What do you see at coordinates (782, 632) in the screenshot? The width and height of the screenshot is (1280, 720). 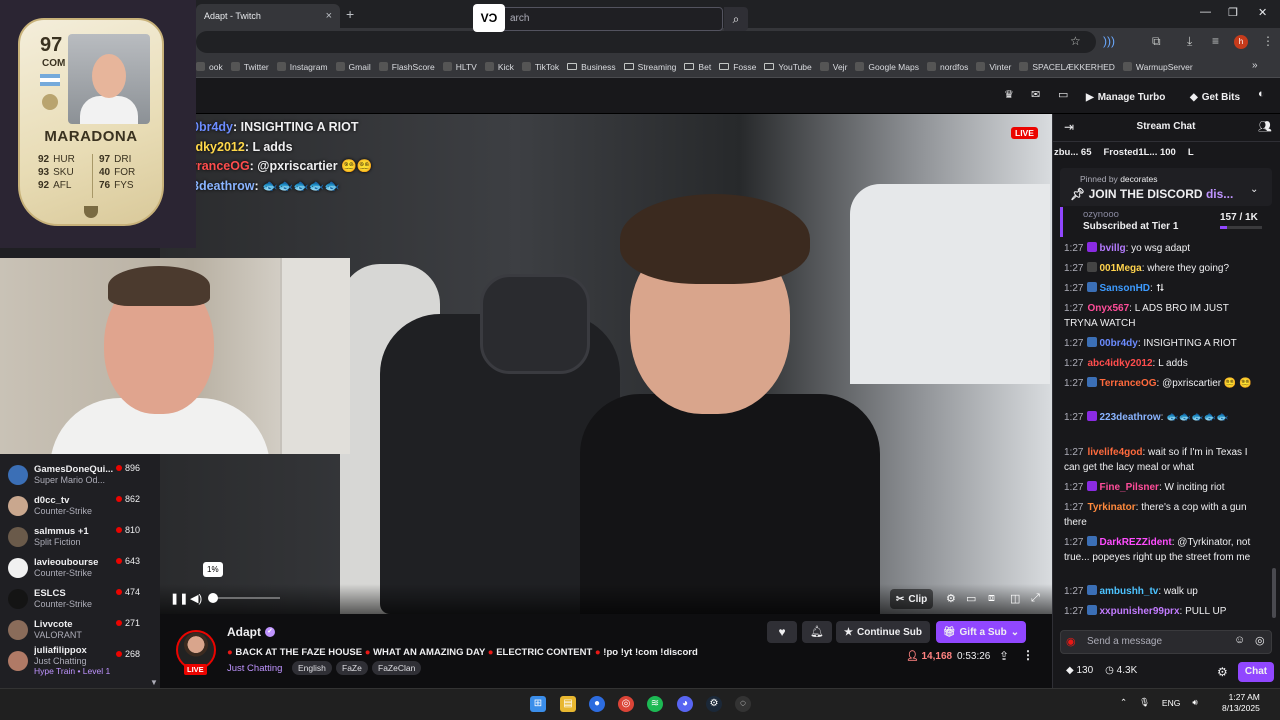 I see `follow-heart-button: ♥` at bounding box center [782, 632].